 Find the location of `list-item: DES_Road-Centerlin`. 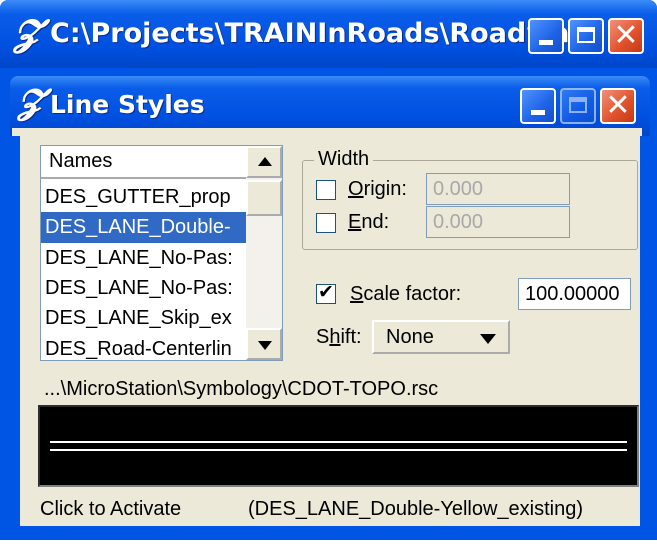

list-item: DES_Road-Centerlin is located at coordinates (143, 349).